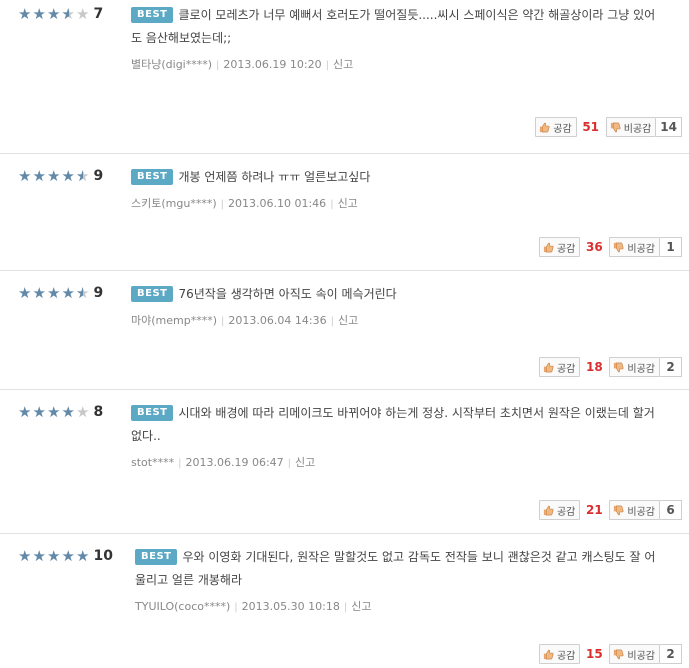  What do you see at coordinates (171, 64) in the screenshot?
I see `author-name: 별타냥(digi****)` at bounding box center [171, 64].